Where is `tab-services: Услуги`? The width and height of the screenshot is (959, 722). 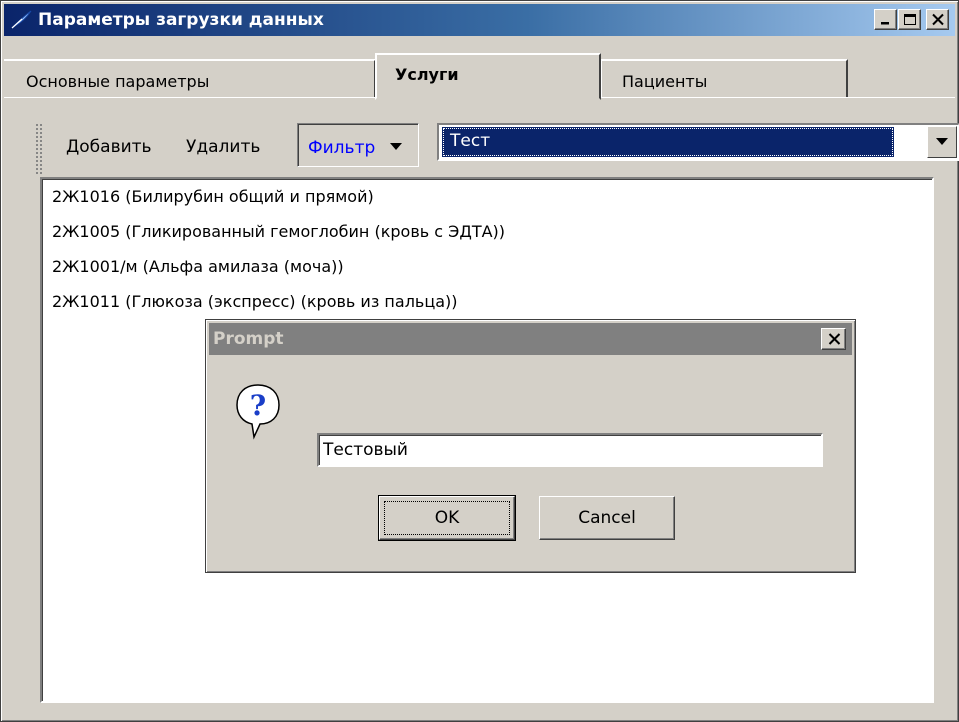
tab-services: Услуги is located at coordinates (488, 76).